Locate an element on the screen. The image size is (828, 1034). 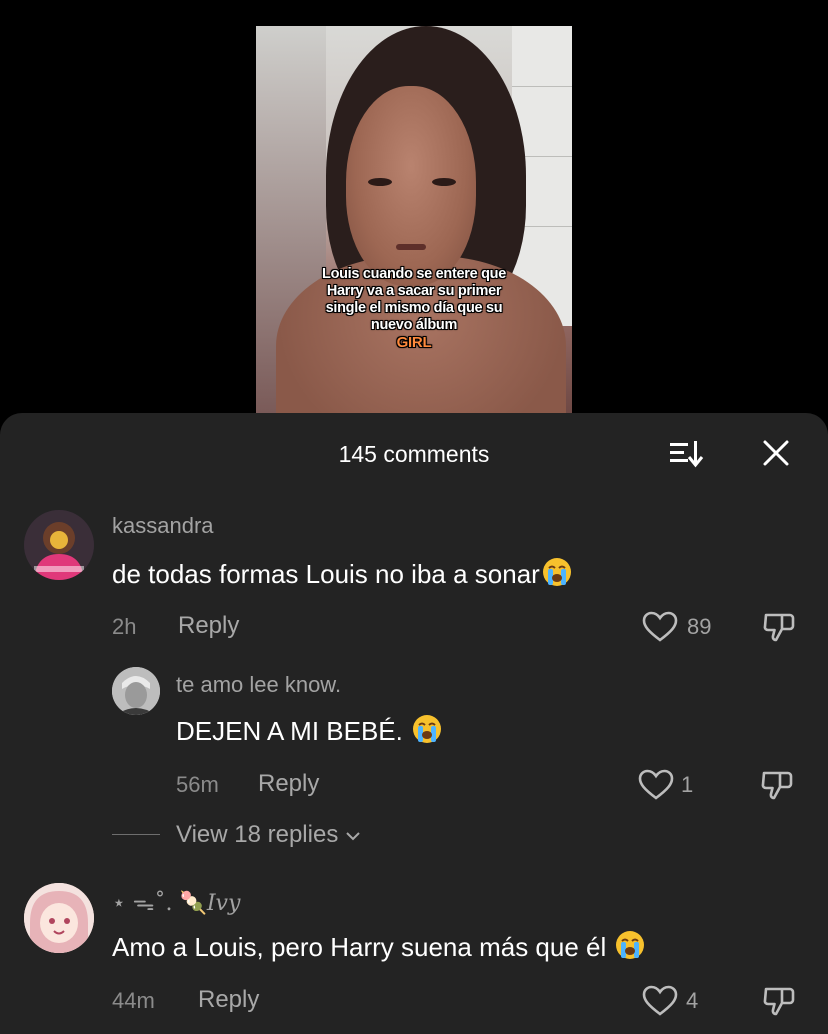
view-replies-button: View 18 replies is located at coordinates (268, 835).